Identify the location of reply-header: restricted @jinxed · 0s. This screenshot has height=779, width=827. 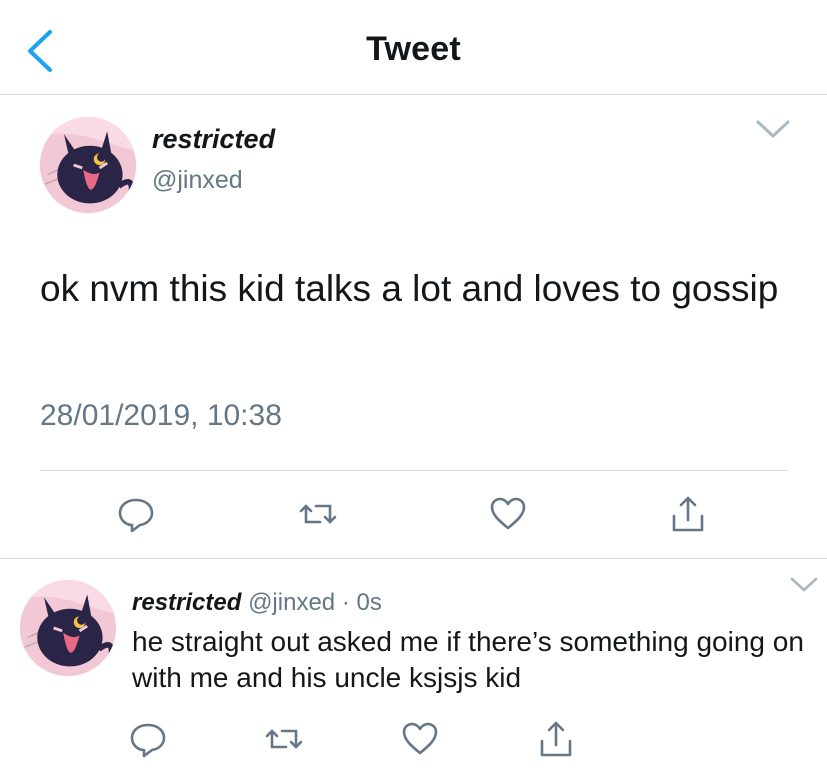
(257, 603).